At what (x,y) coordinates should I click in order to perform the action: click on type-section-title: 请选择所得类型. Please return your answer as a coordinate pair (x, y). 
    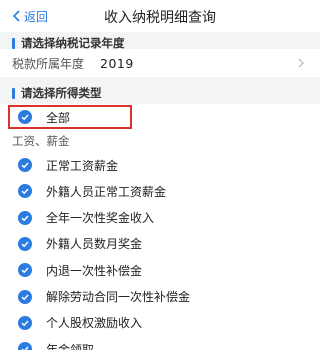
    Looking at the image, I should click on (61, 93).